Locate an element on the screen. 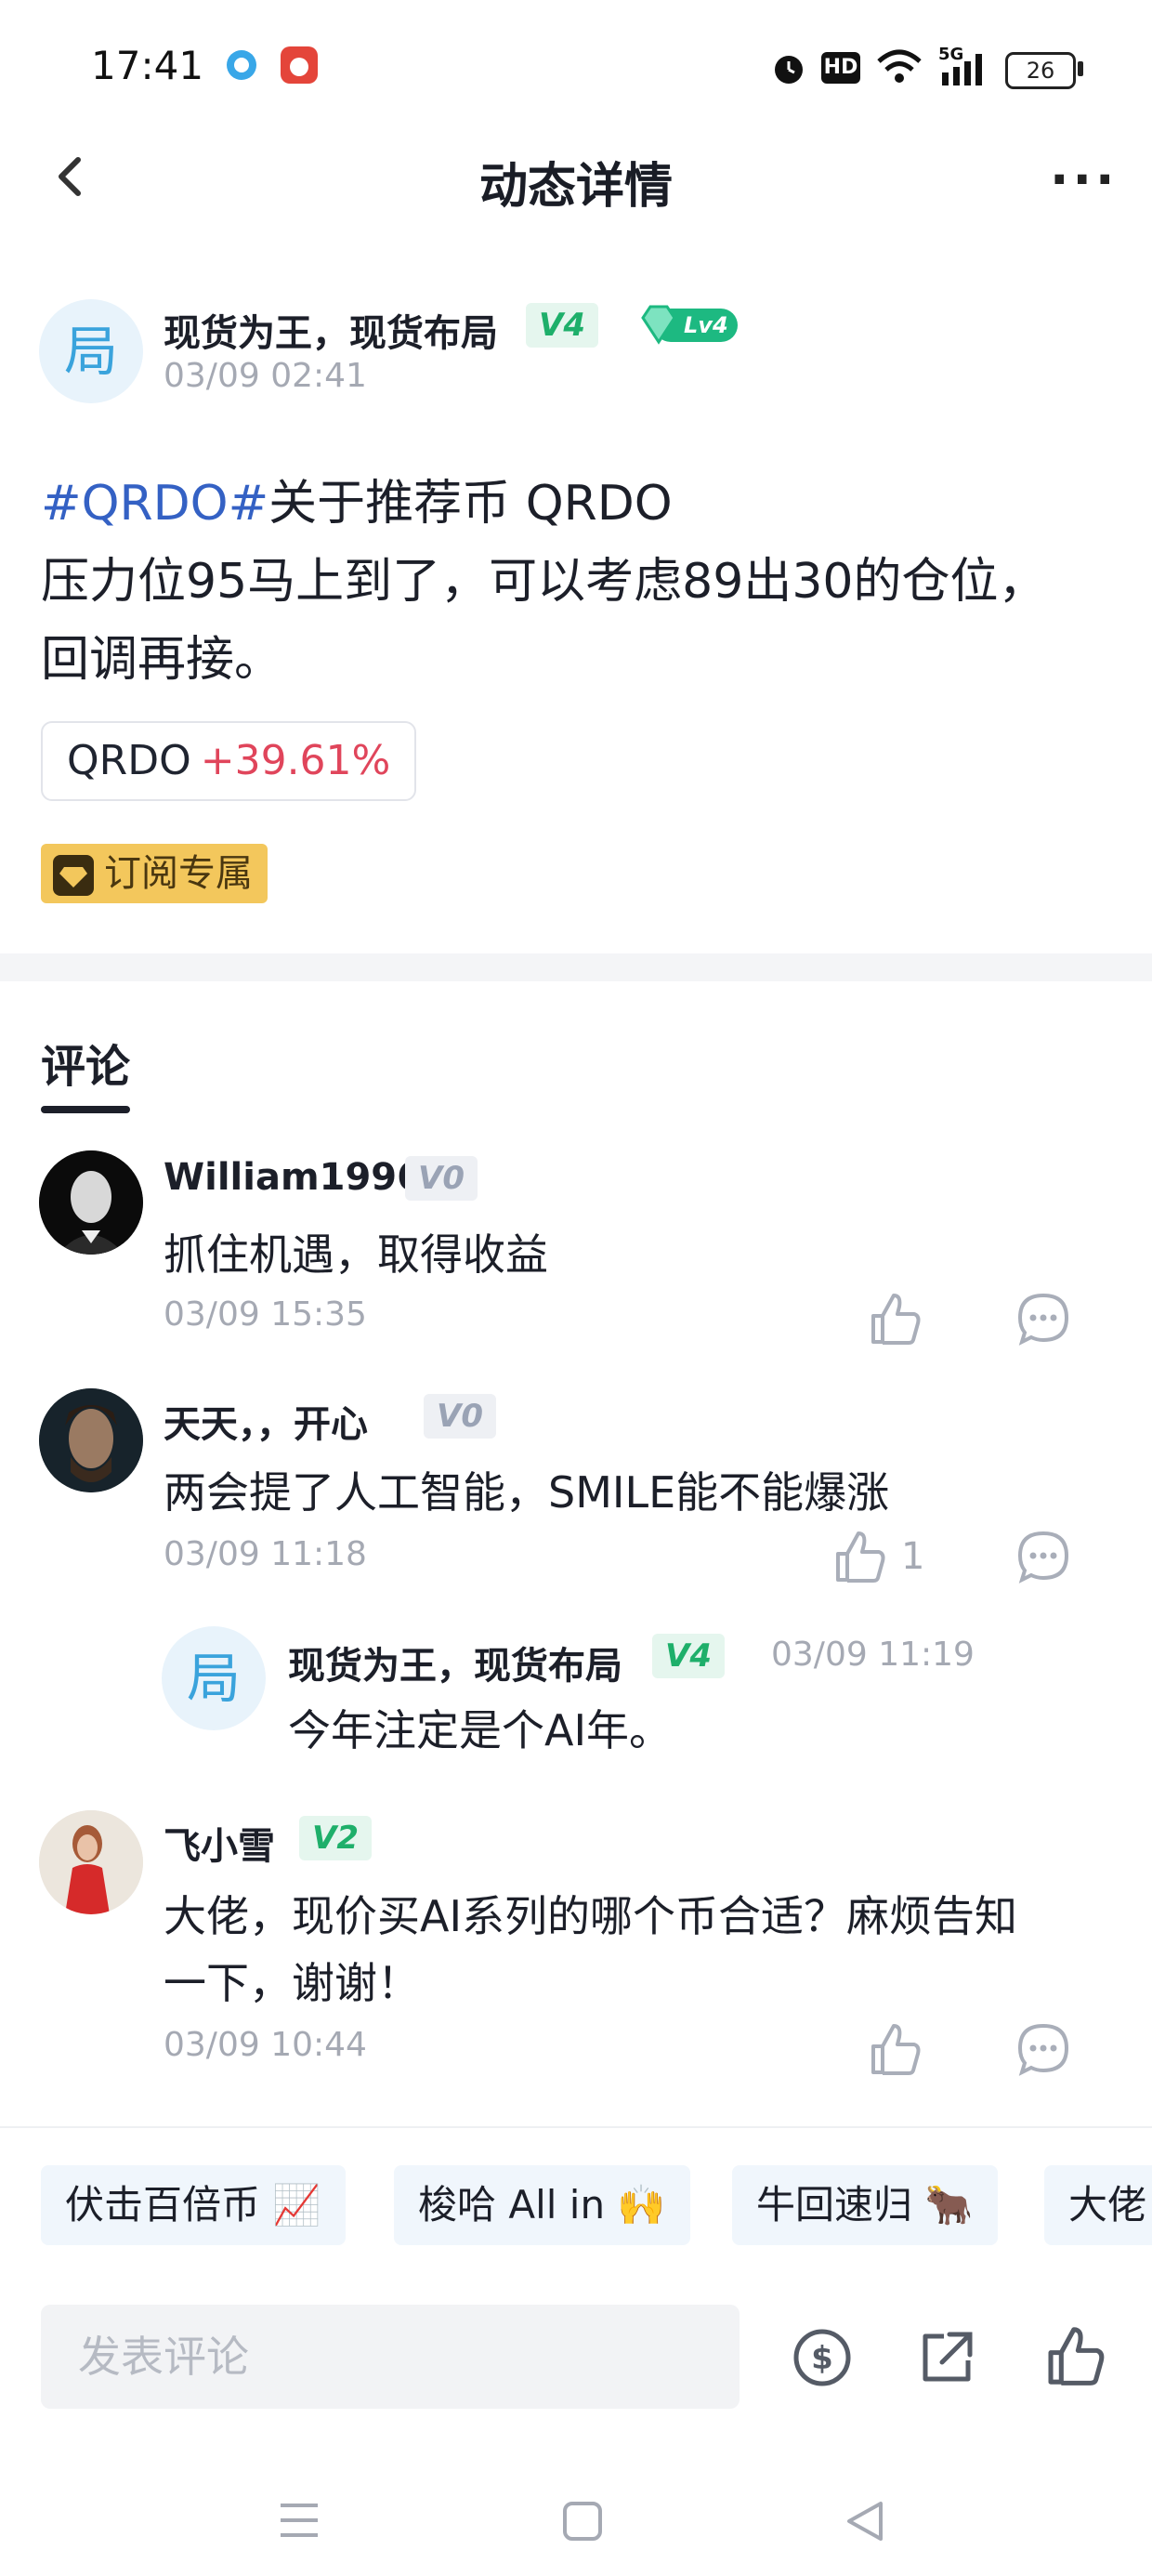 The width and height of the screenshot is (1152, 2576). menu-nav-icon is located at coordinates (299, 2520).